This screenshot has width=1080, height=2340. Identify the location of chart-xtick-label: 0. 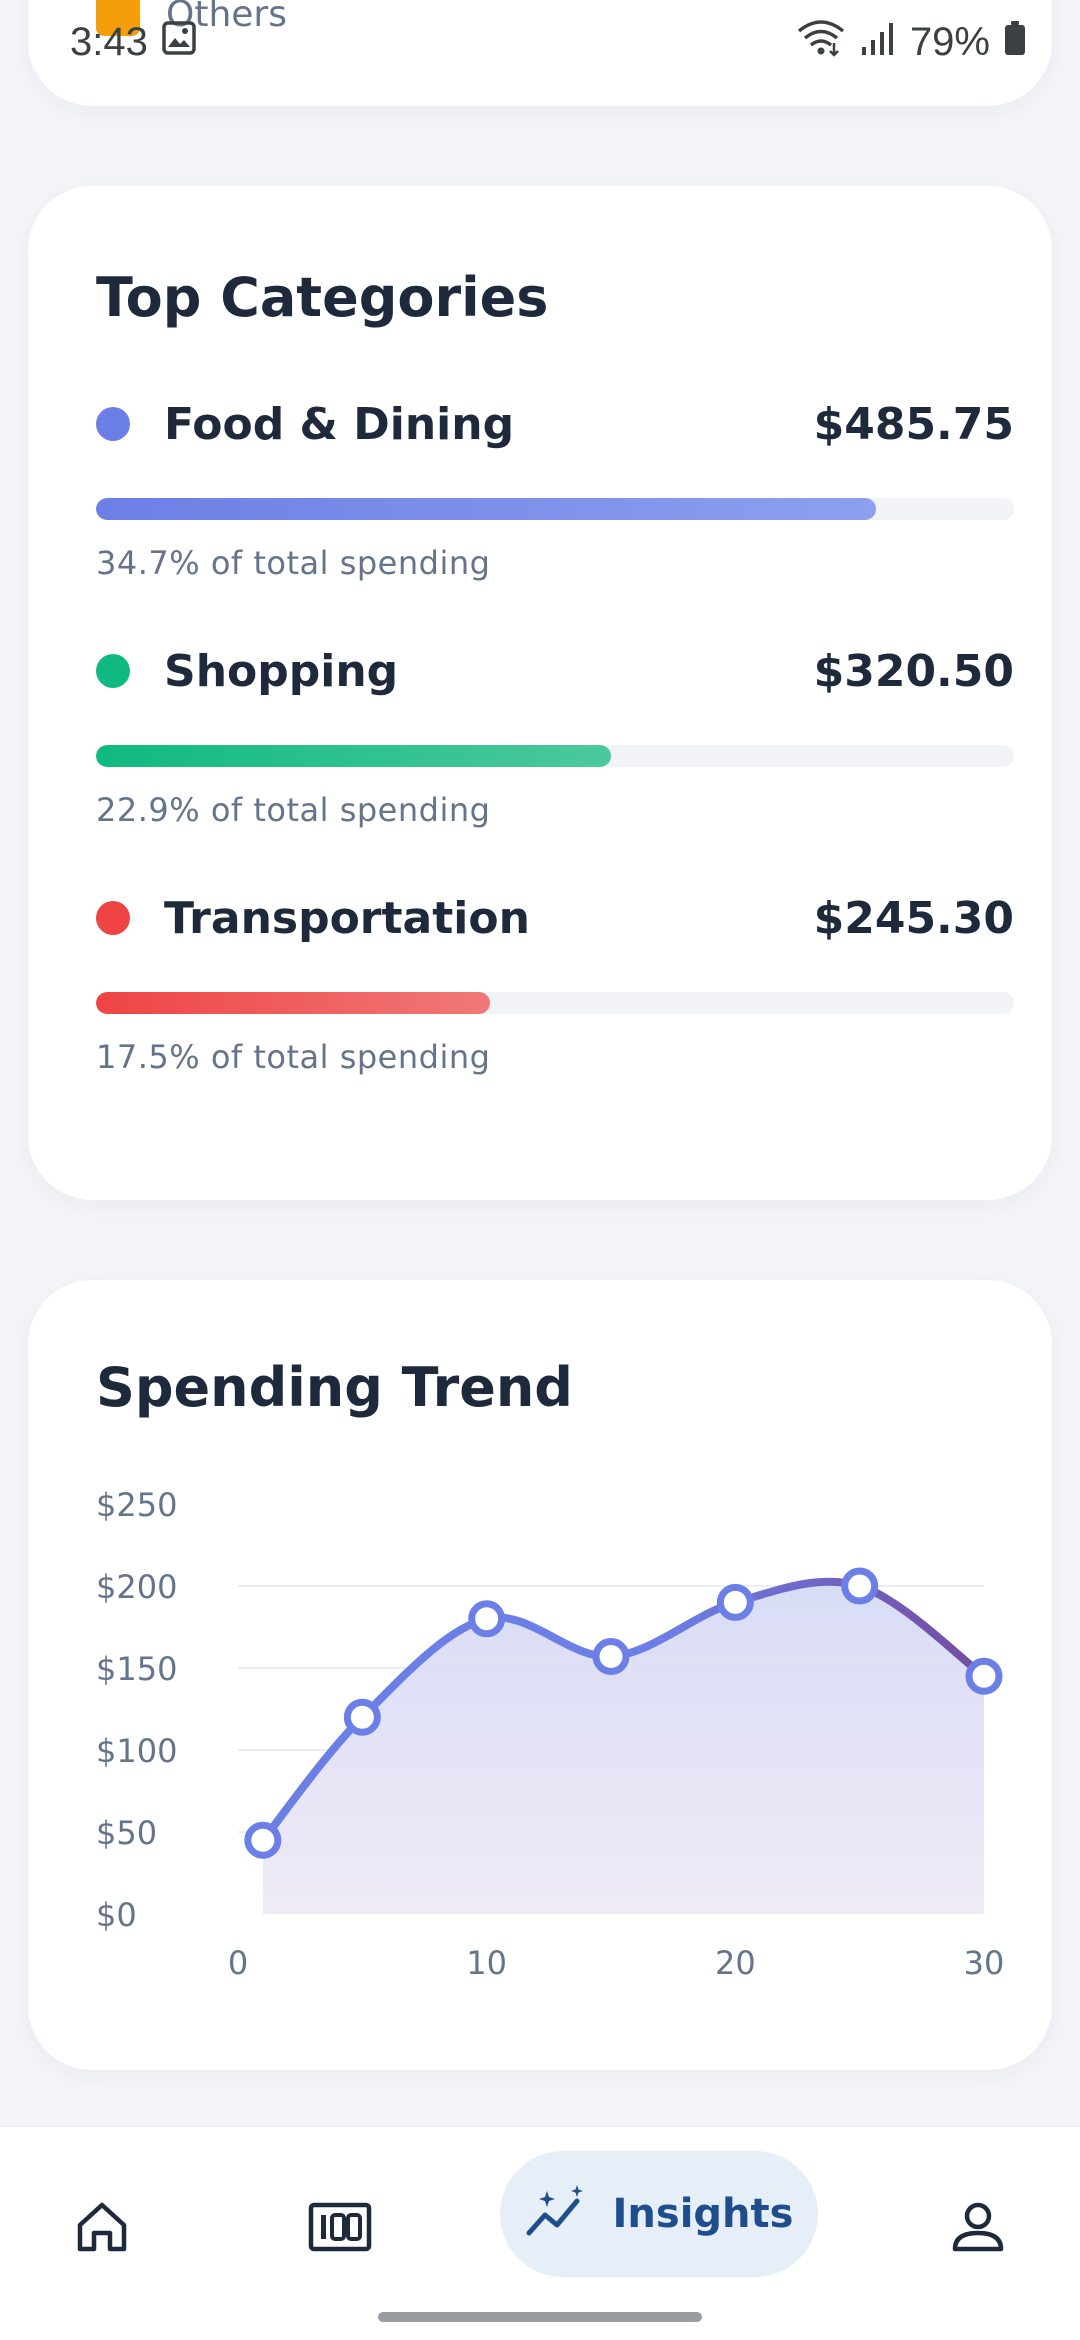
(238, 1963).